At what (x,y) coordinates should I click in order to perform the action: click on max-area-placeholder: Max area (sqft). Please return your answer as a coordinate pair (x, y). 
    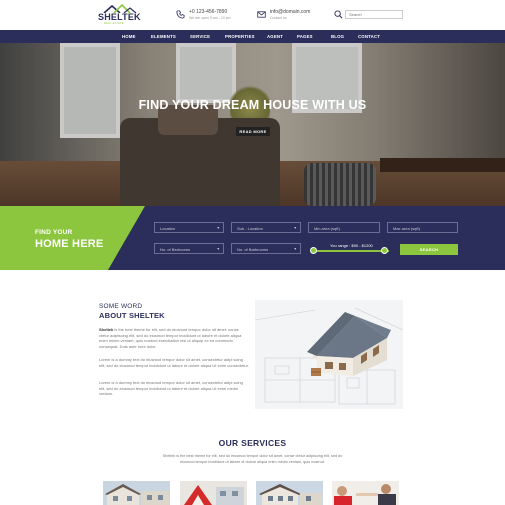
    Looking at the image, I should click on (406, 228).